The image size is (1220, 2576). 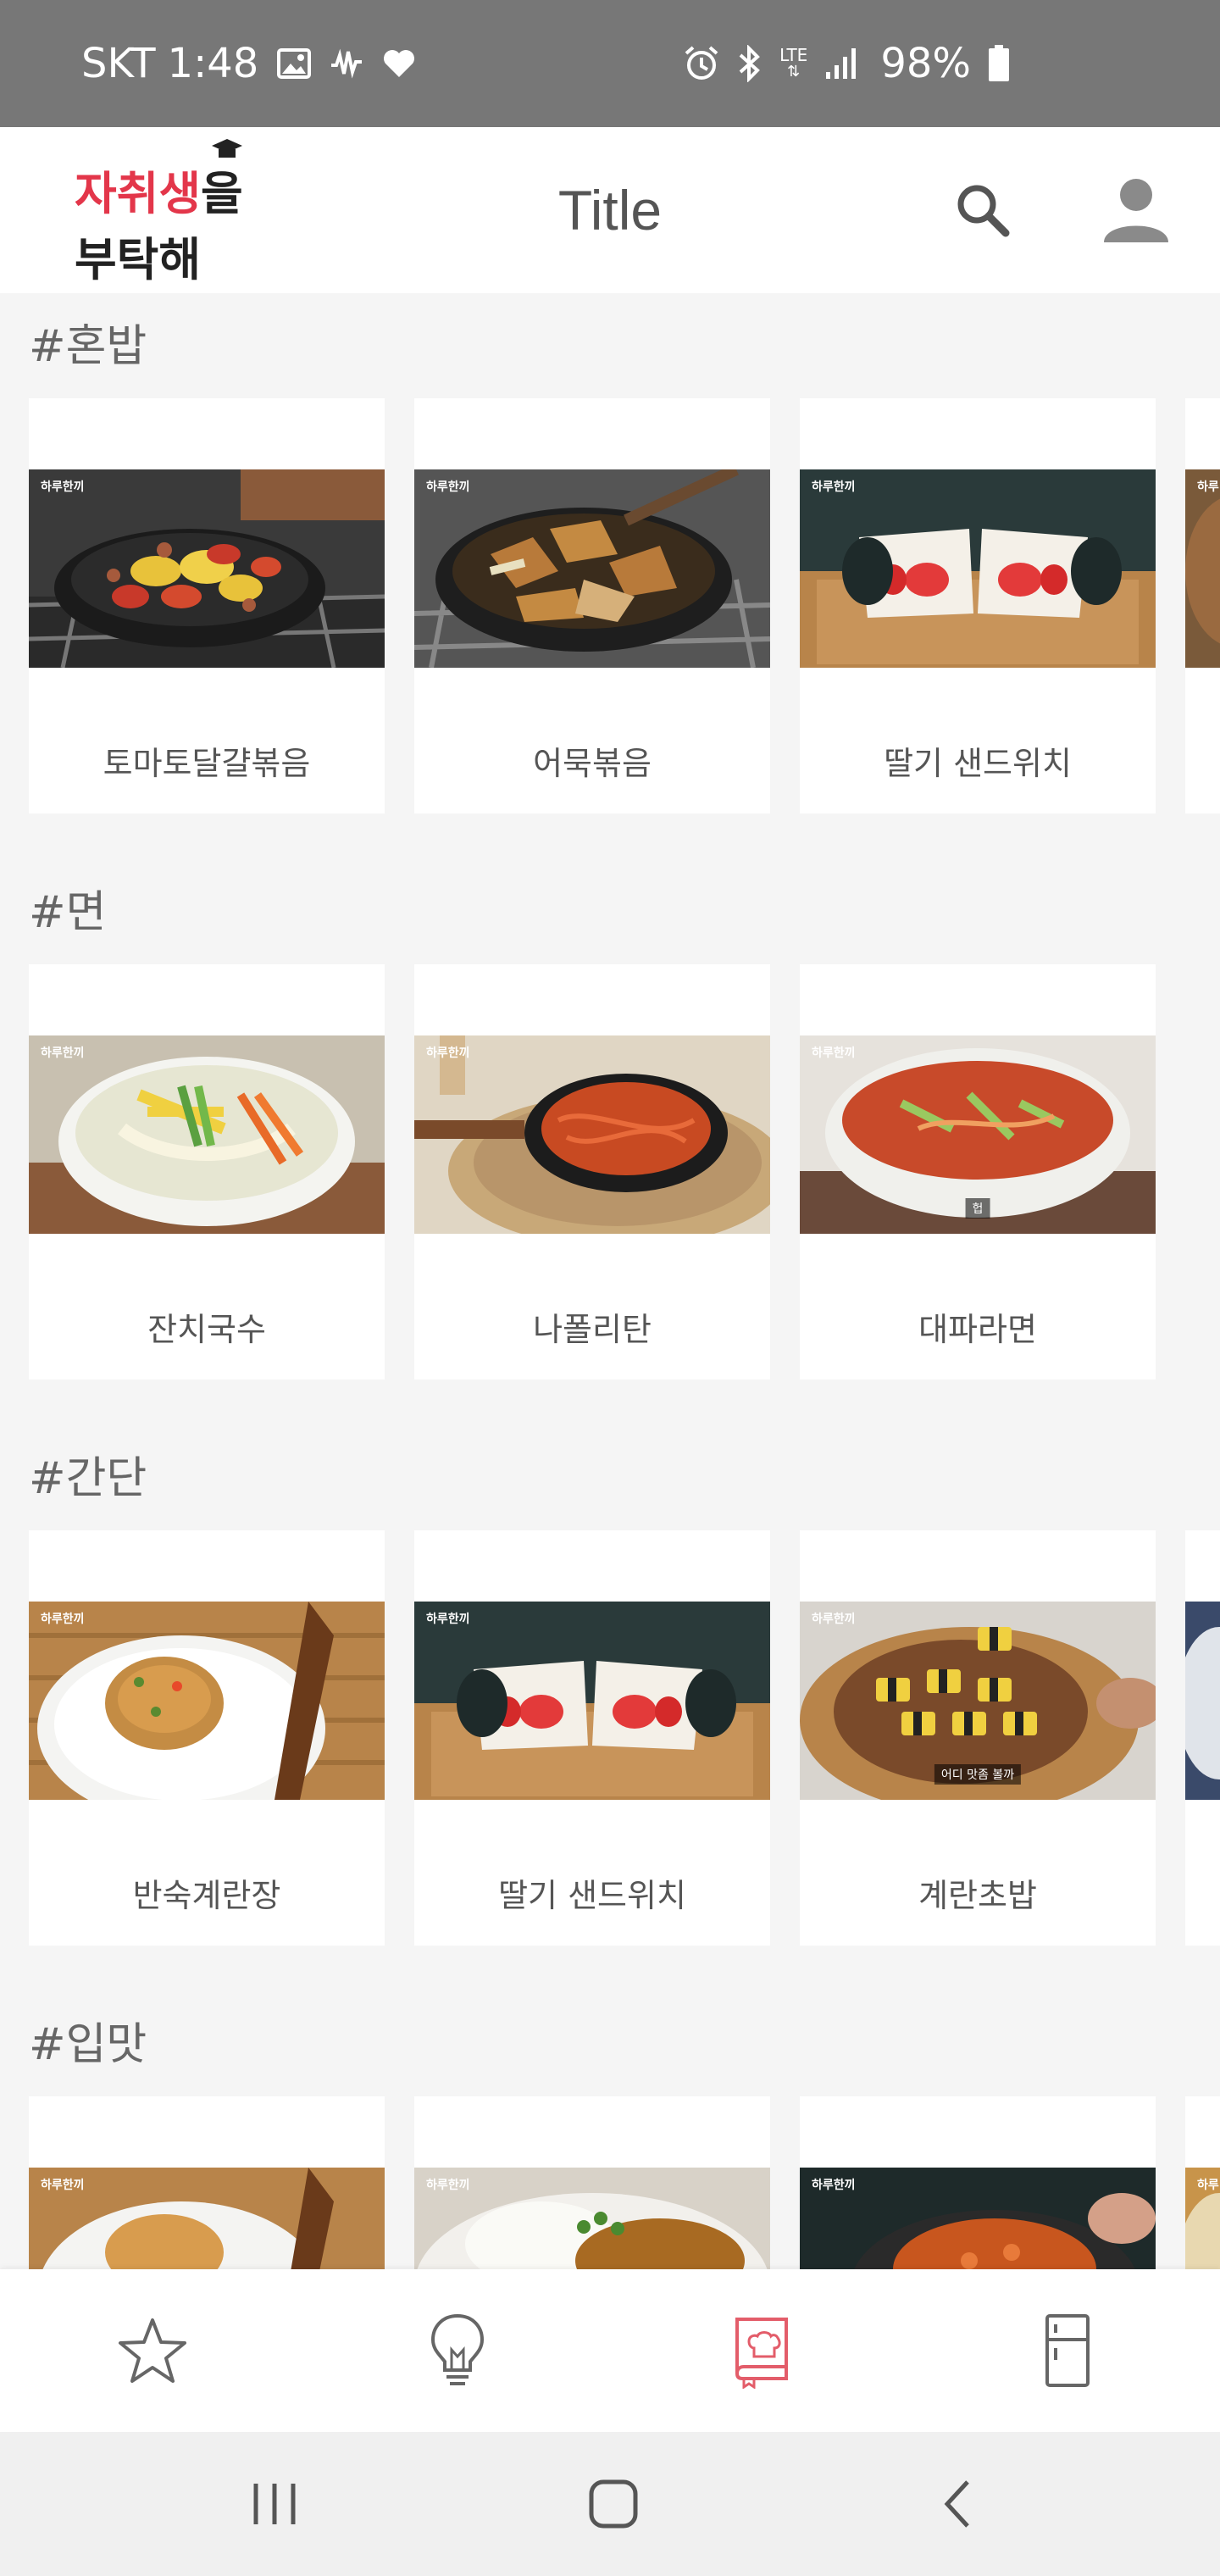 I want to click on recipe-card: 하루한끼 어묵볶음, so click(x=592, y=605).